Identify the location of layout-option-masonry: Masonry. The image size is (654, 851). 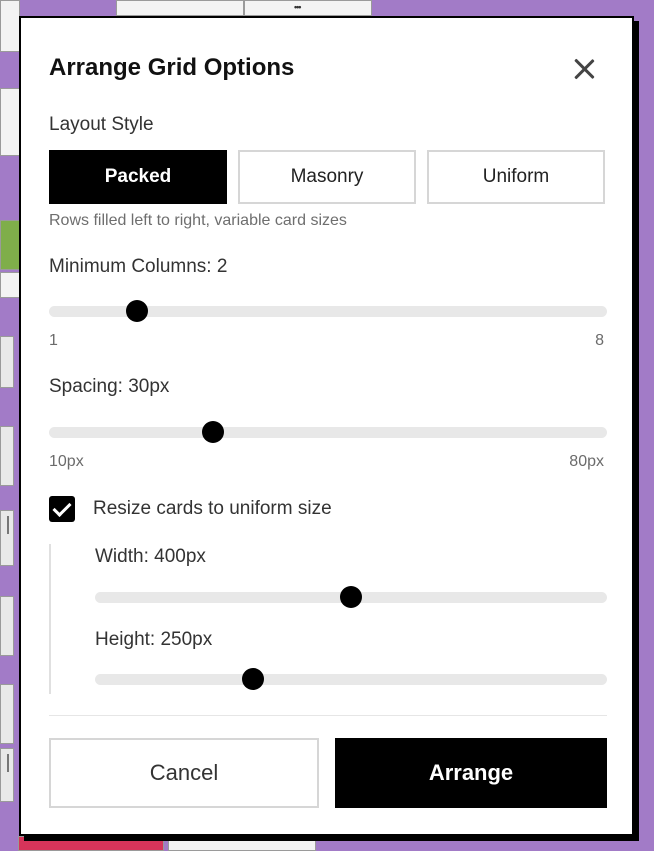
(327, 177).